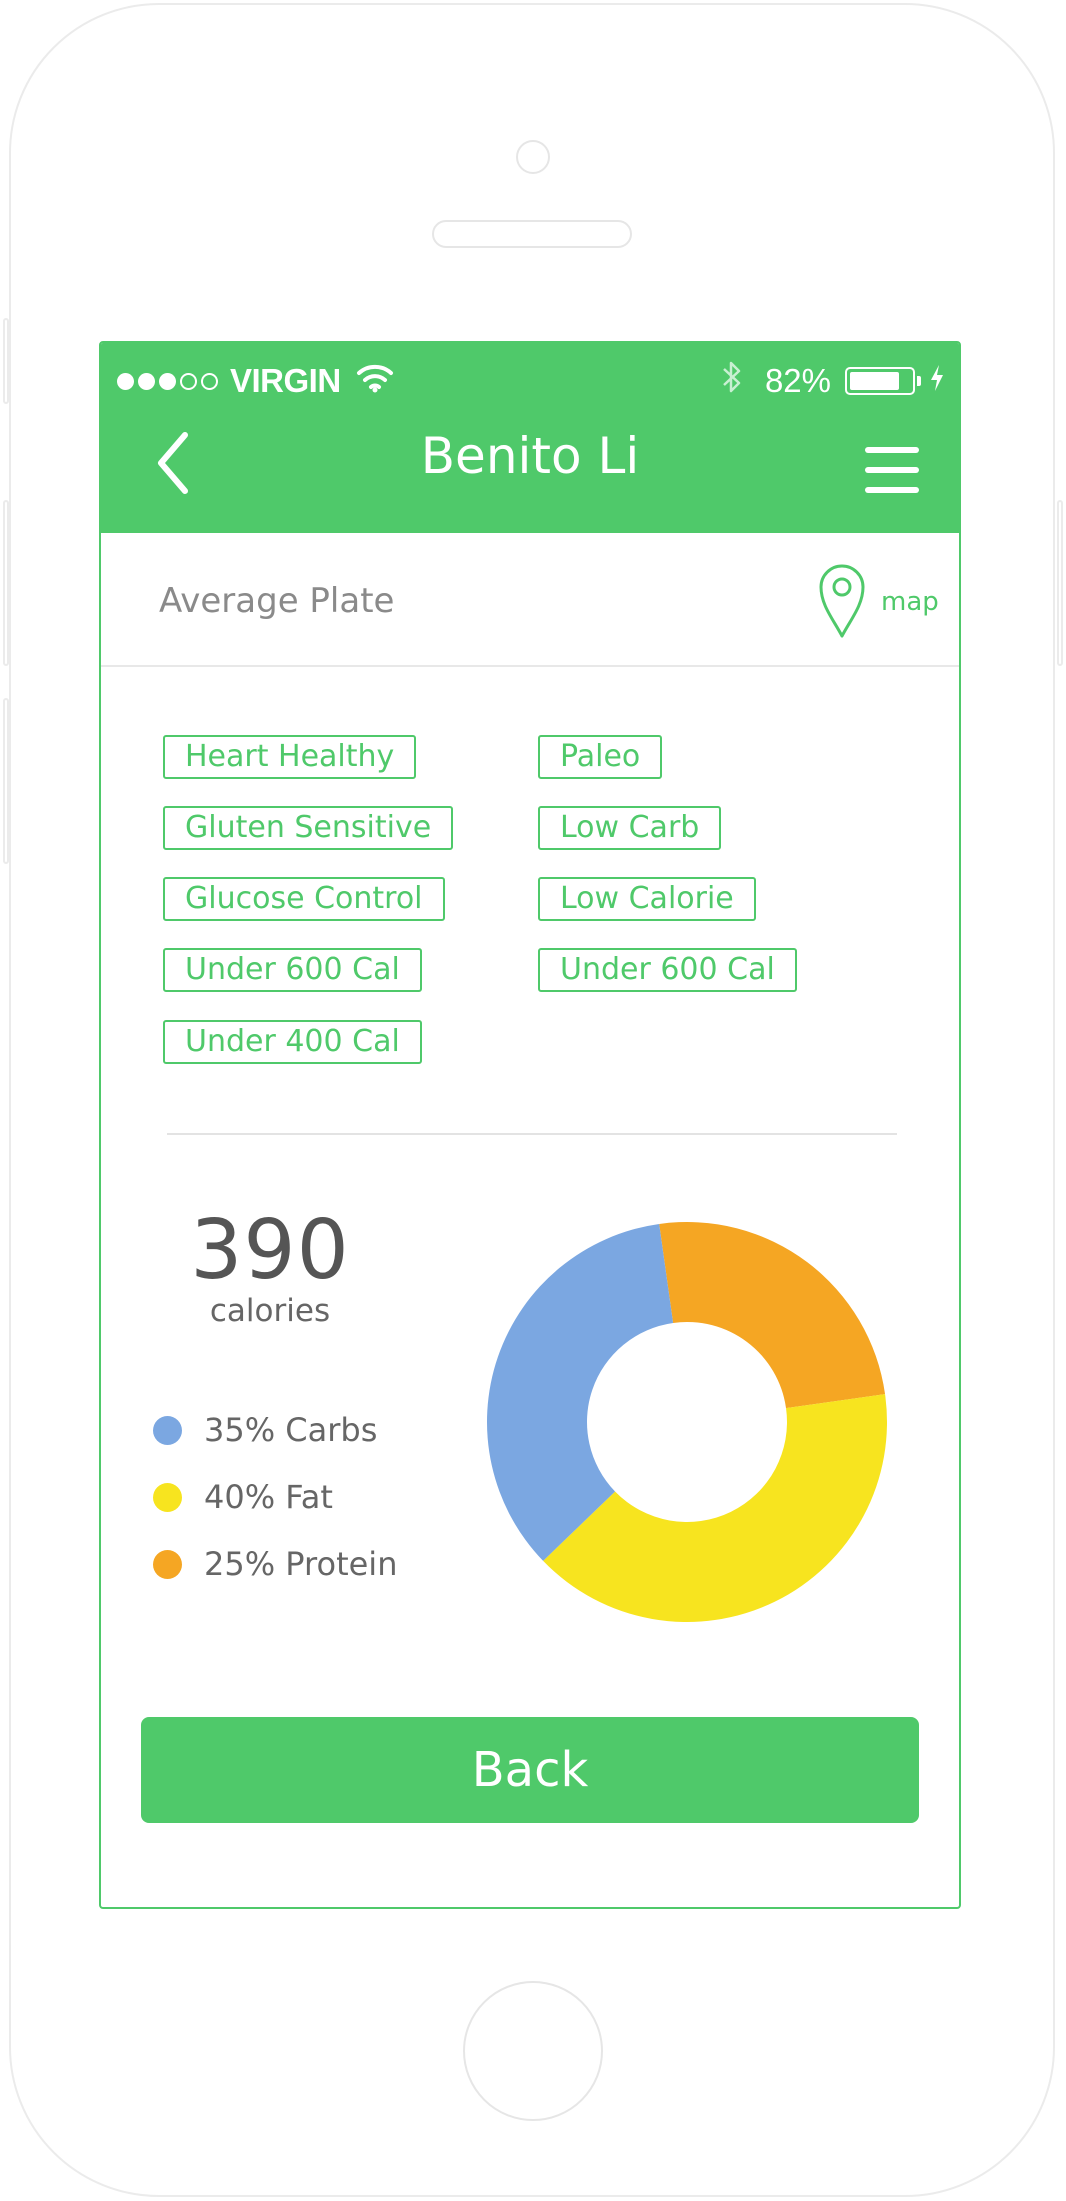  What do you see at coordinates (6, 781) in the screenshot?
I see `volume-down-button` at bounding box center [6, 781].